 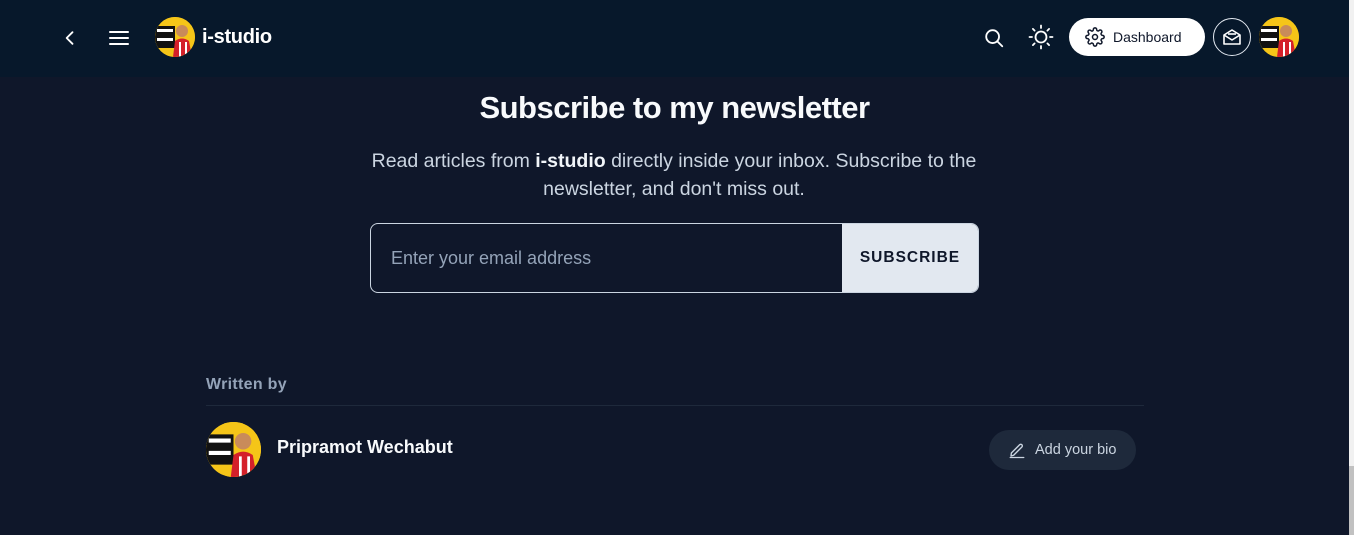 I want to click on newsletter-subscribe-form: SUBSCRIBE, so click(x=674, y=258).